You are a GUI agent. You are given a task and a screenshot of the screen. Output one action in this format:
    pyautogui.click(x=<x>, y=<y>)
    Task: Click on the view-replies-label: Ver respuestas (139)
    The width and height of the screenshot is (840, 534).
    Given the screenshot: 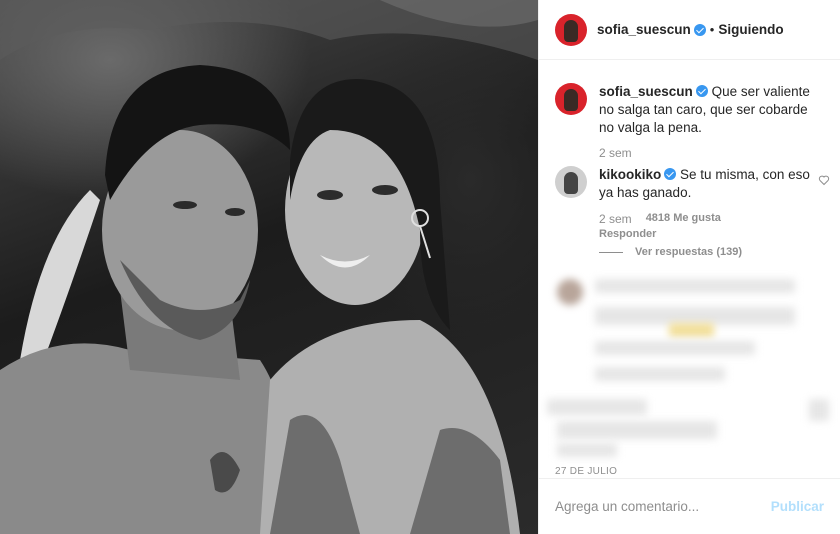 What is the action you would take?
    pyautogui.click(x=689, y=252)
    